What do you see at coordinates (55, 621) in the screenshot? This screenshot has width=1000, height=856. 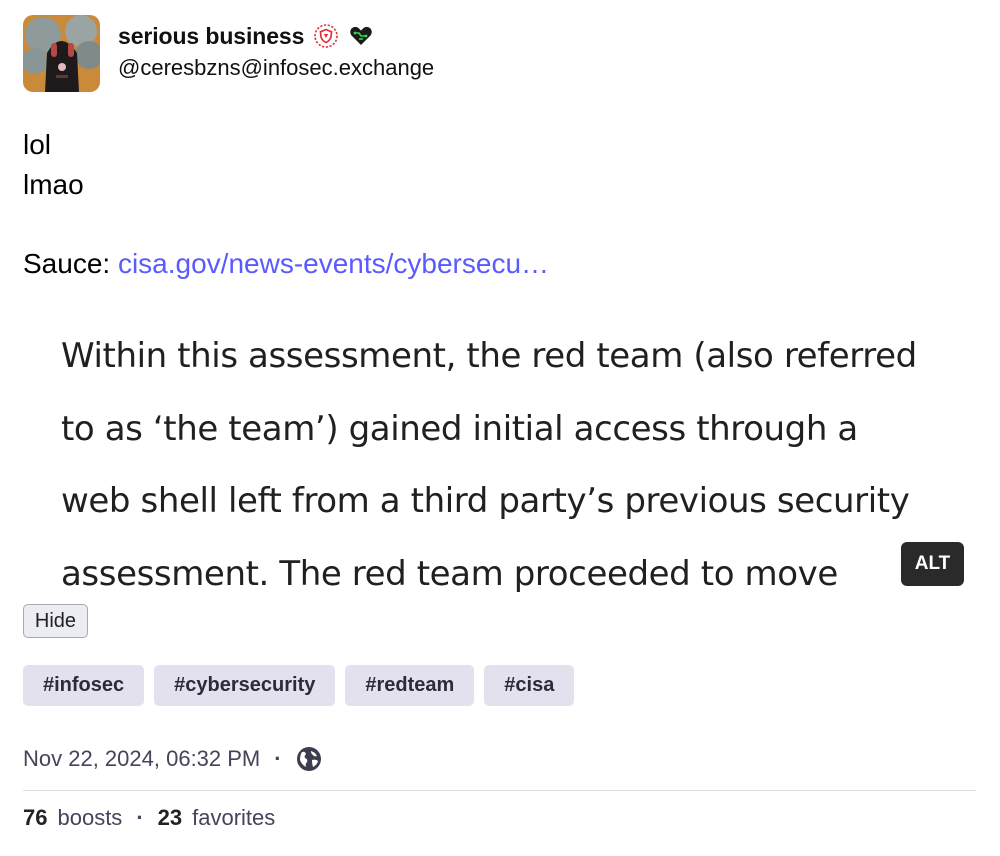 I see `hide-media-button: Hide` at bounding box center [55, 621].